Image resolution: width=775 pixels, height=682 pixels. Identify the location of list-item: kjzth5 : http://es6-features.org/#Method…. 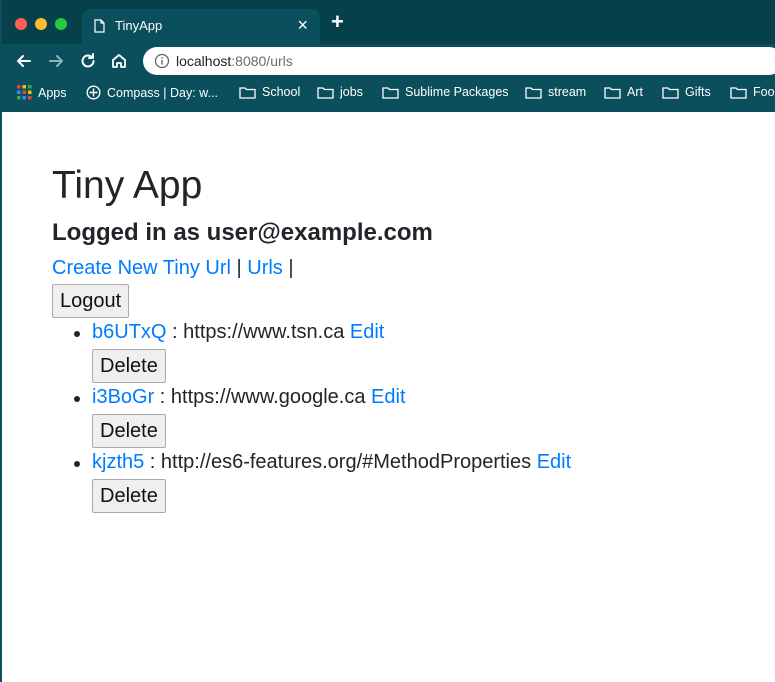
(332, 483).